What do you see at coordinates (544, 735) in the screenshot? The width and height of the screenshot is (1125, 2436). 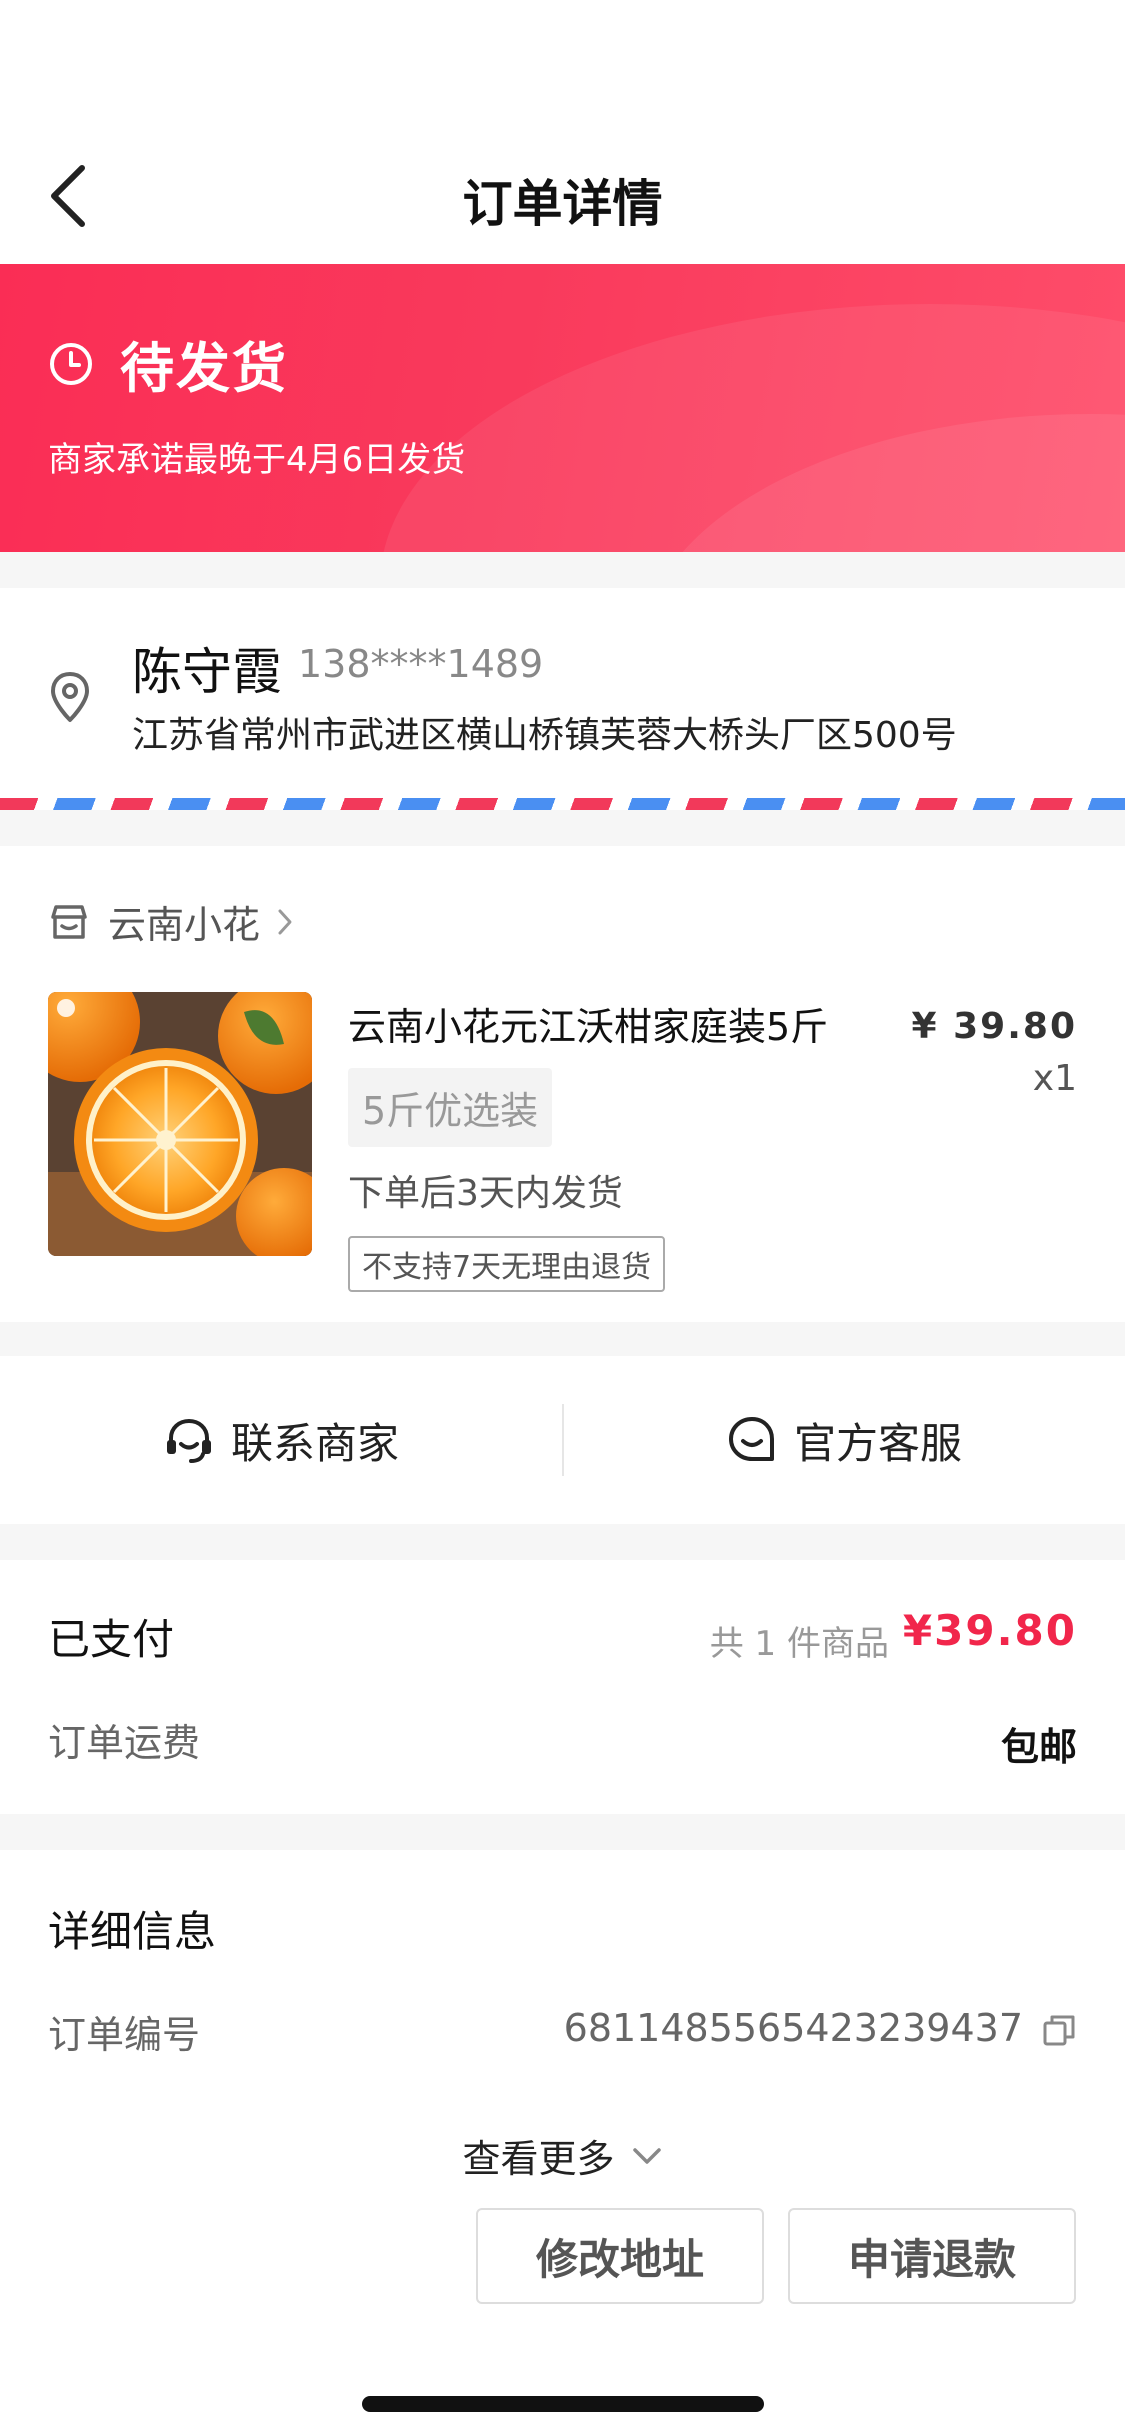 I see `shipping-address: 江苏省常州市武进区横山桥镇芙蓉大桥头厂区500号` at bounding box center [544, 735].